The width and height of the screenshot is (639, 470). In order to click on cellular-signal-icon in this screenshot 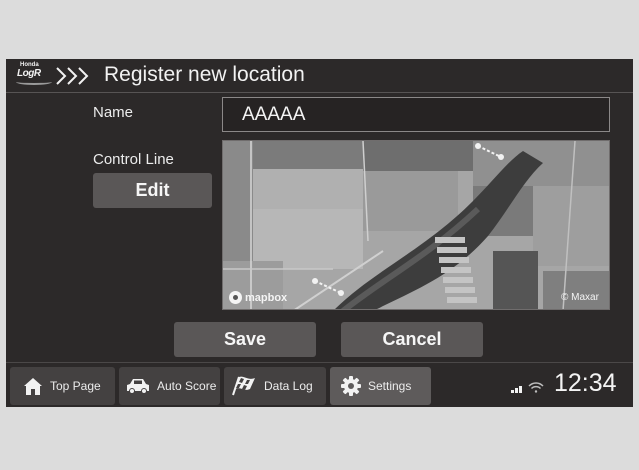, I will do `click(516, 389)`.